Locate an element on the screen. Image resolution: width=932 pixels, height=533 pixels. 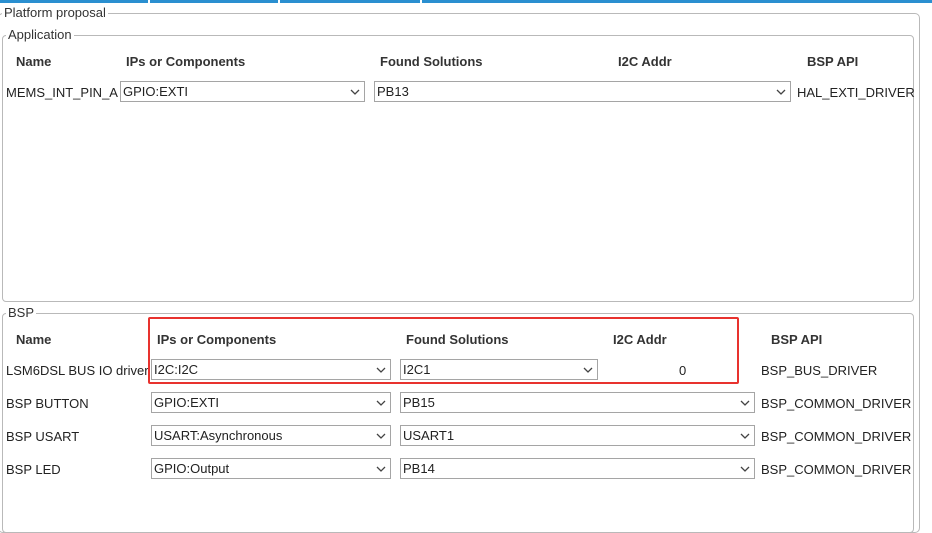
found-solution-select: PB14 is located at coordinates (577, 468).